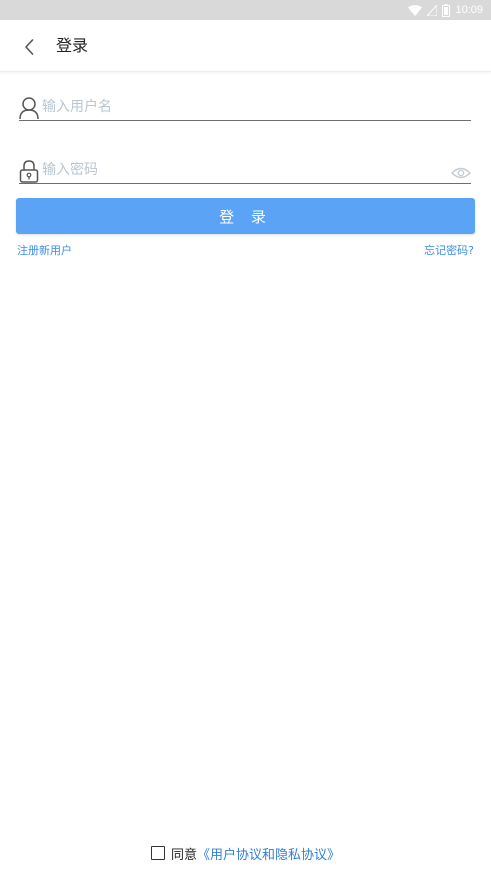  Describe the element at coordinates (449, 251) in the screenshot. I see `forgot-password-link: 忘记密码?` at that location.